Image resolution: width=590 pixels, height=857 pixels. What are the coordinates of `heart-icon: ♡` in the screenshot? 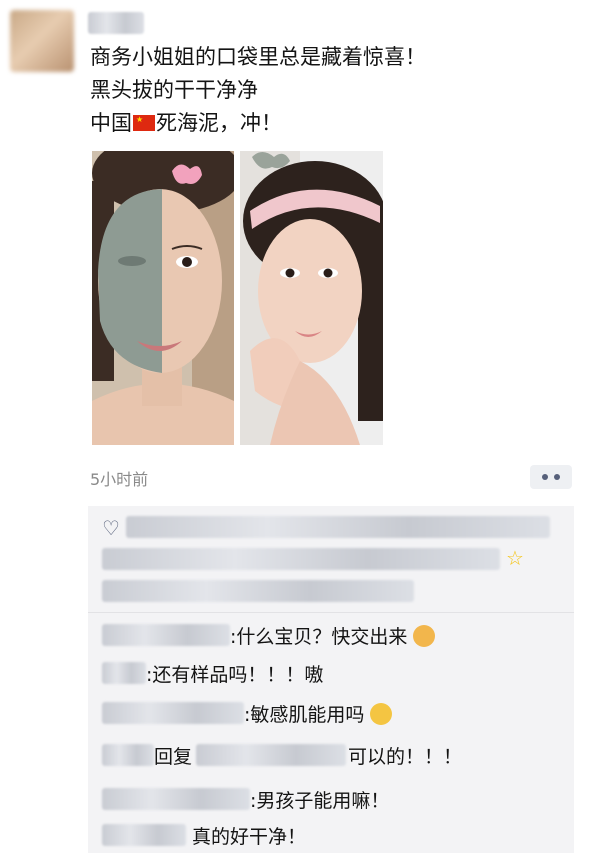 It's located at (111, 528).